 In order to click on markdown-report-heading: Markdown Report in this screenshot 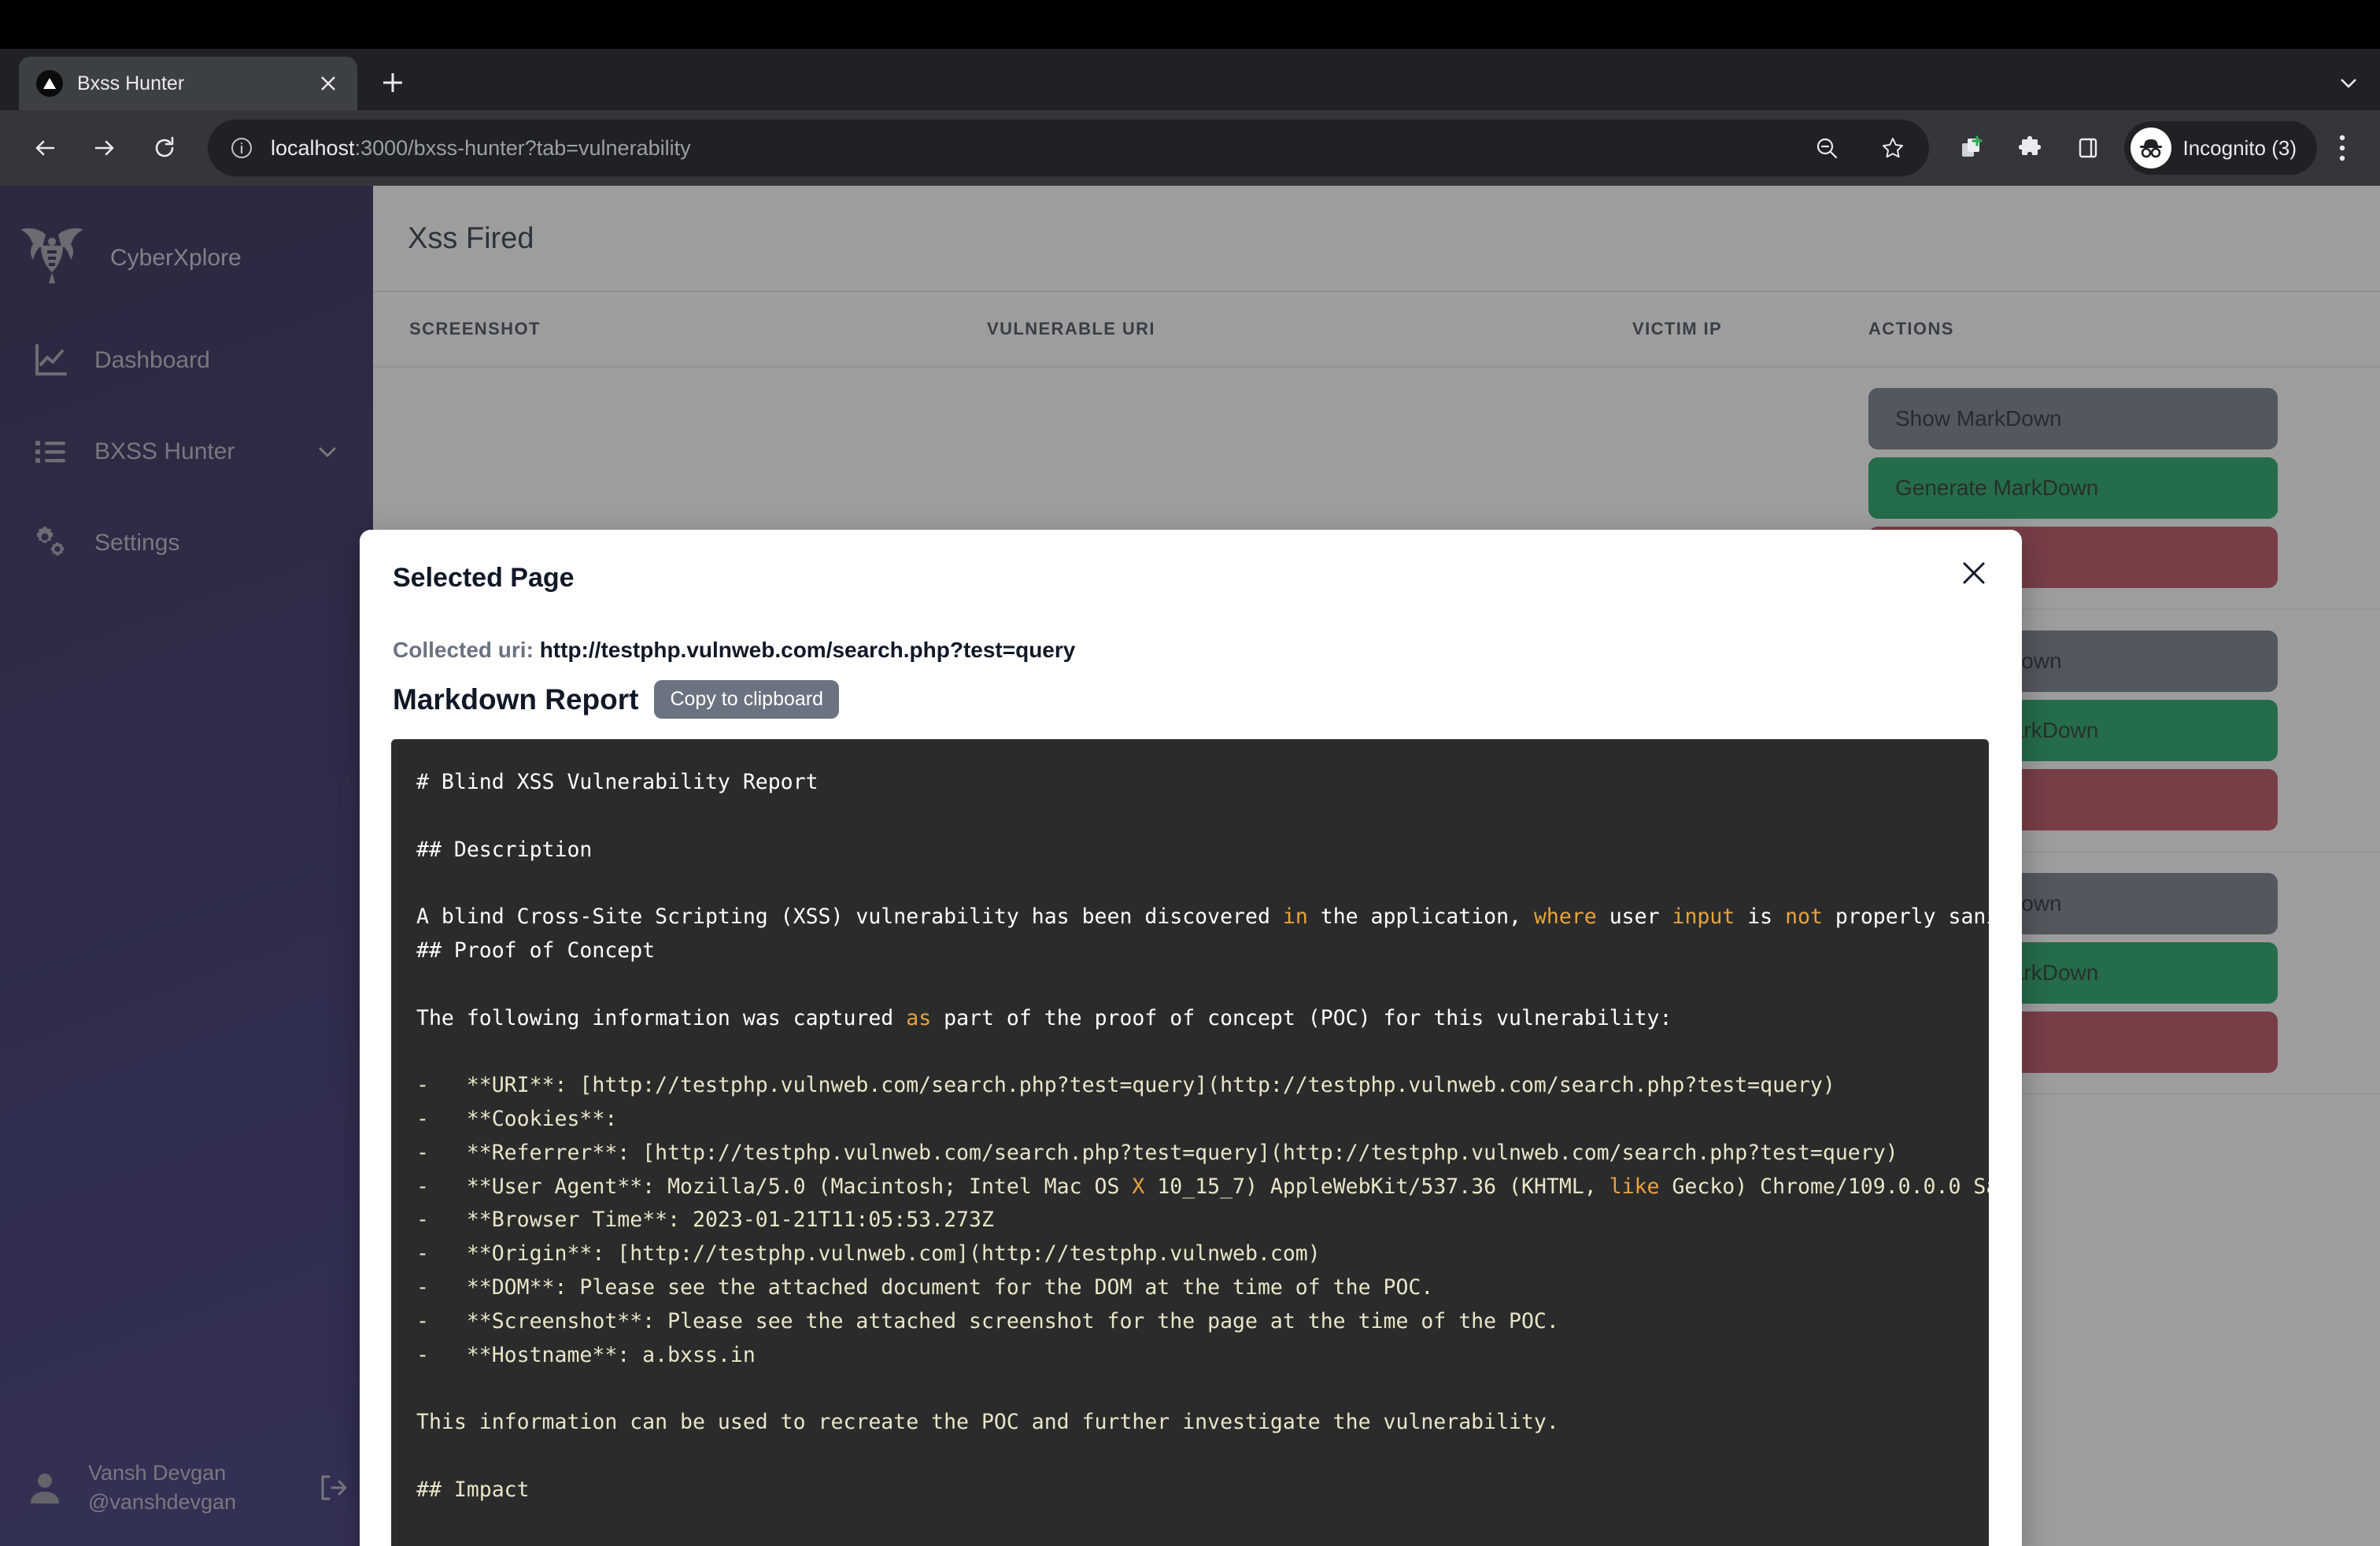, I will do `click(516, 699)`.